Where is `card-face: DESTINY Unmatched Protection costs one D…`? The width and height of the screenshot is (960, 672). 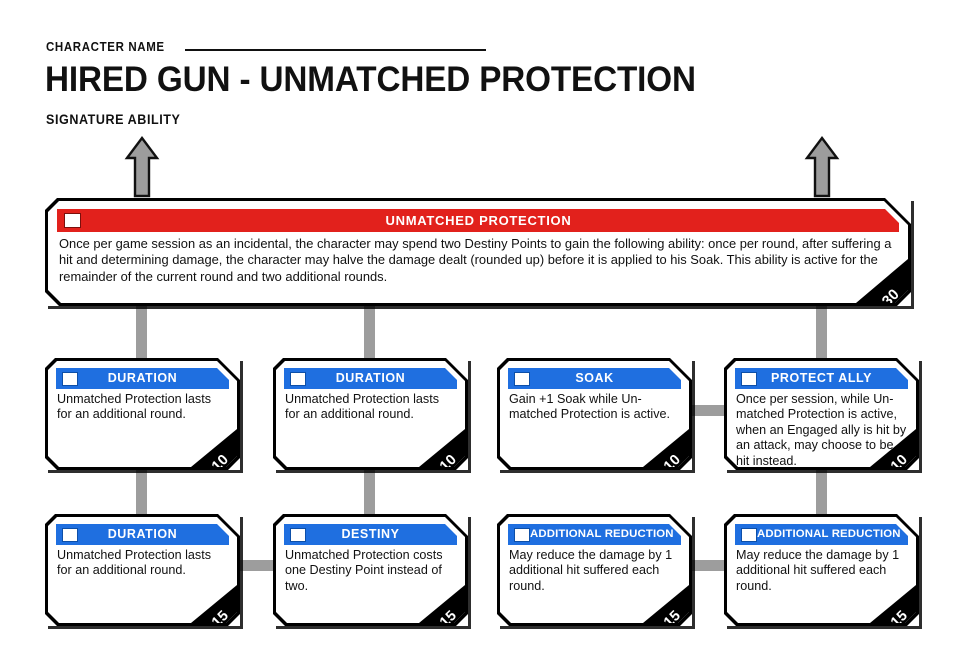 card-face: DESTINY Unmatched Protection costs one D… is located at coordinates (370, 570).